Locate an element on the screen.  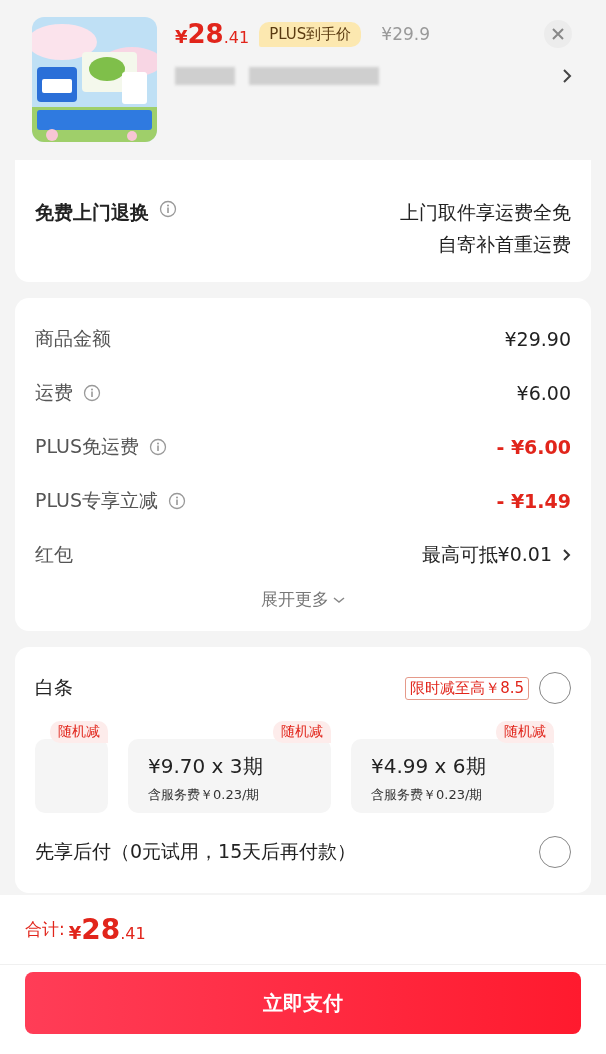
row-label: 免费上门退换 is located at coordinates (92, 212).